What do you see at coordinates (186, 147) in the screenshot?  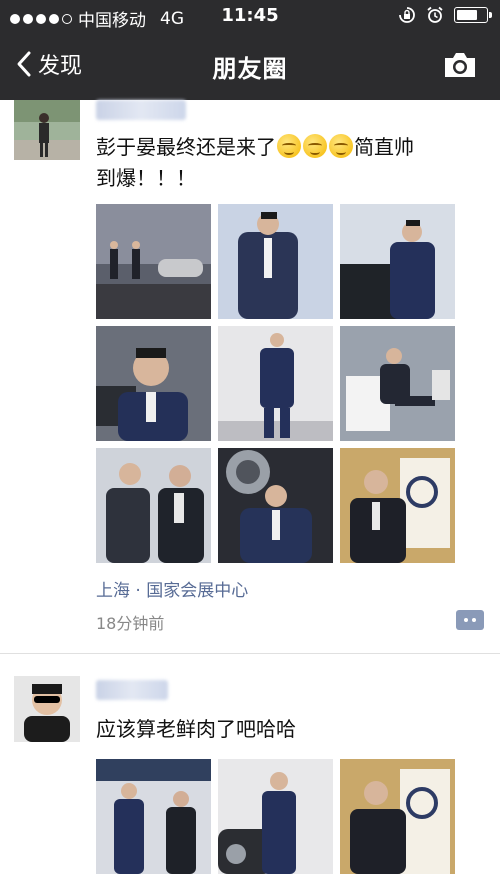 I see `post-text-line1: 彭于晏最终还是来了` at bounding box center [186, 147].